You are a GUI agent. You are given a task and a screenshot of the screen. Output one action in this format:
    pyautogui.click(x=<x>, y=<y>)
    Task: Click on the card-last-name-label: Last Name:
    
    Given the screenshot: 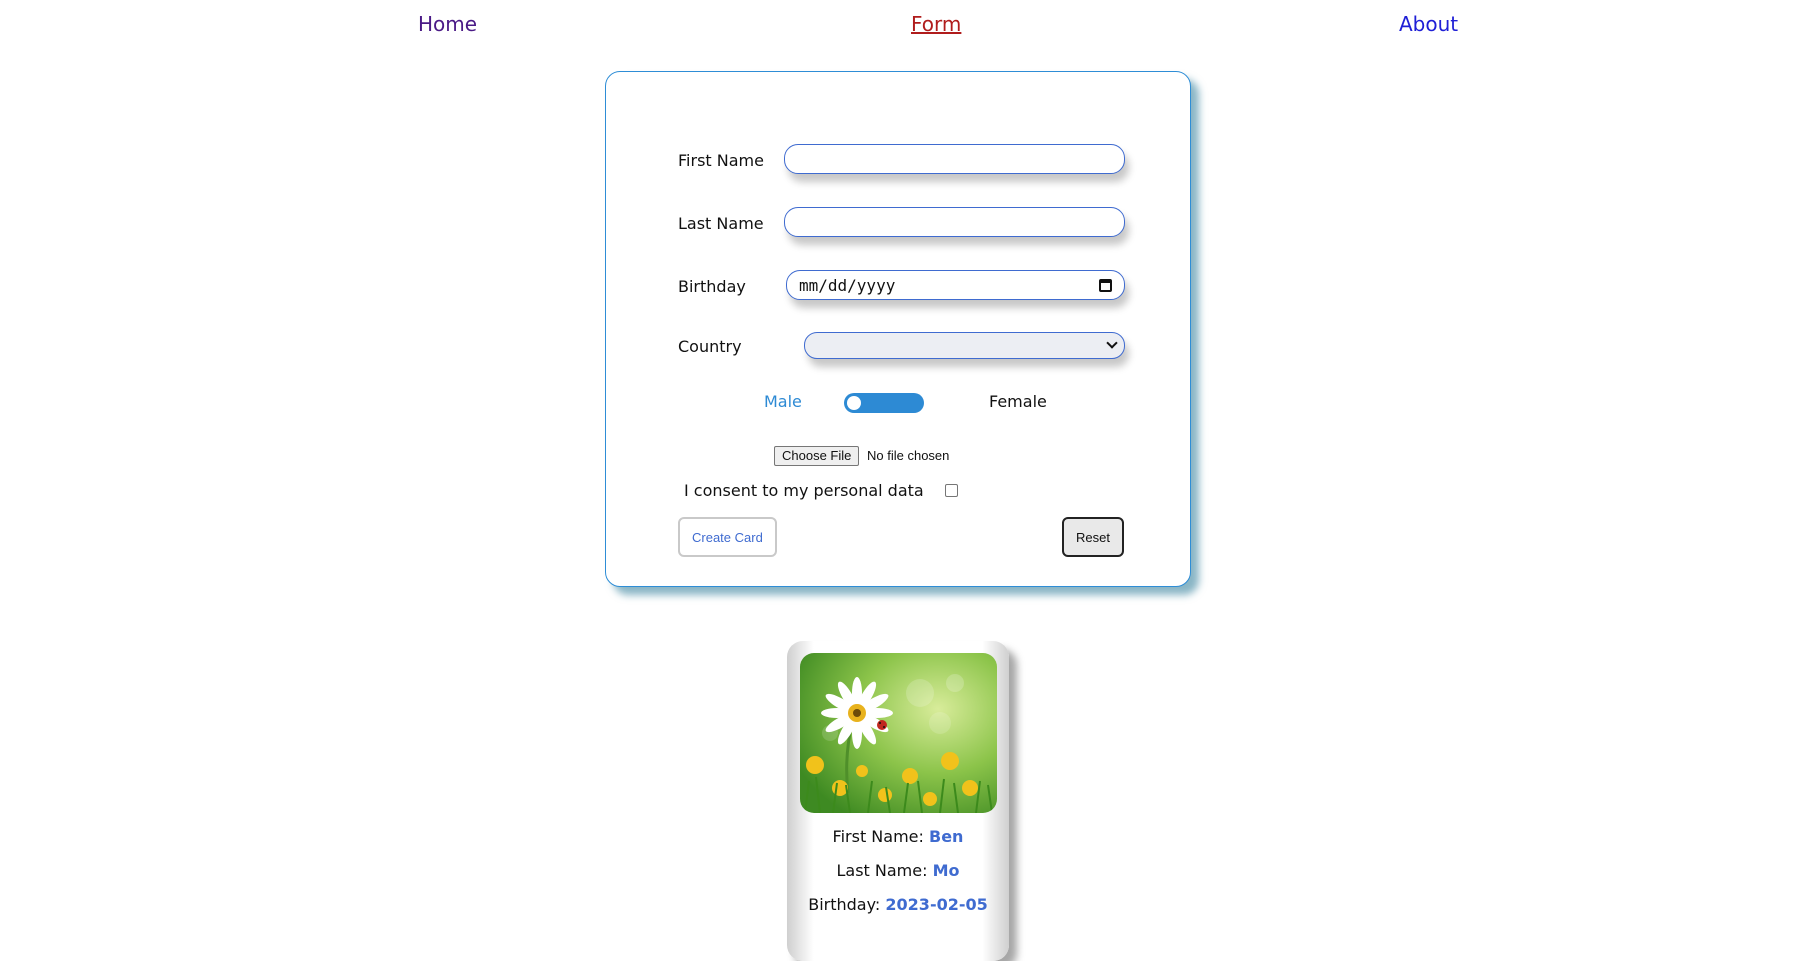 What is the action you would take?
    pyautogui.click(x=882, y=870)
    